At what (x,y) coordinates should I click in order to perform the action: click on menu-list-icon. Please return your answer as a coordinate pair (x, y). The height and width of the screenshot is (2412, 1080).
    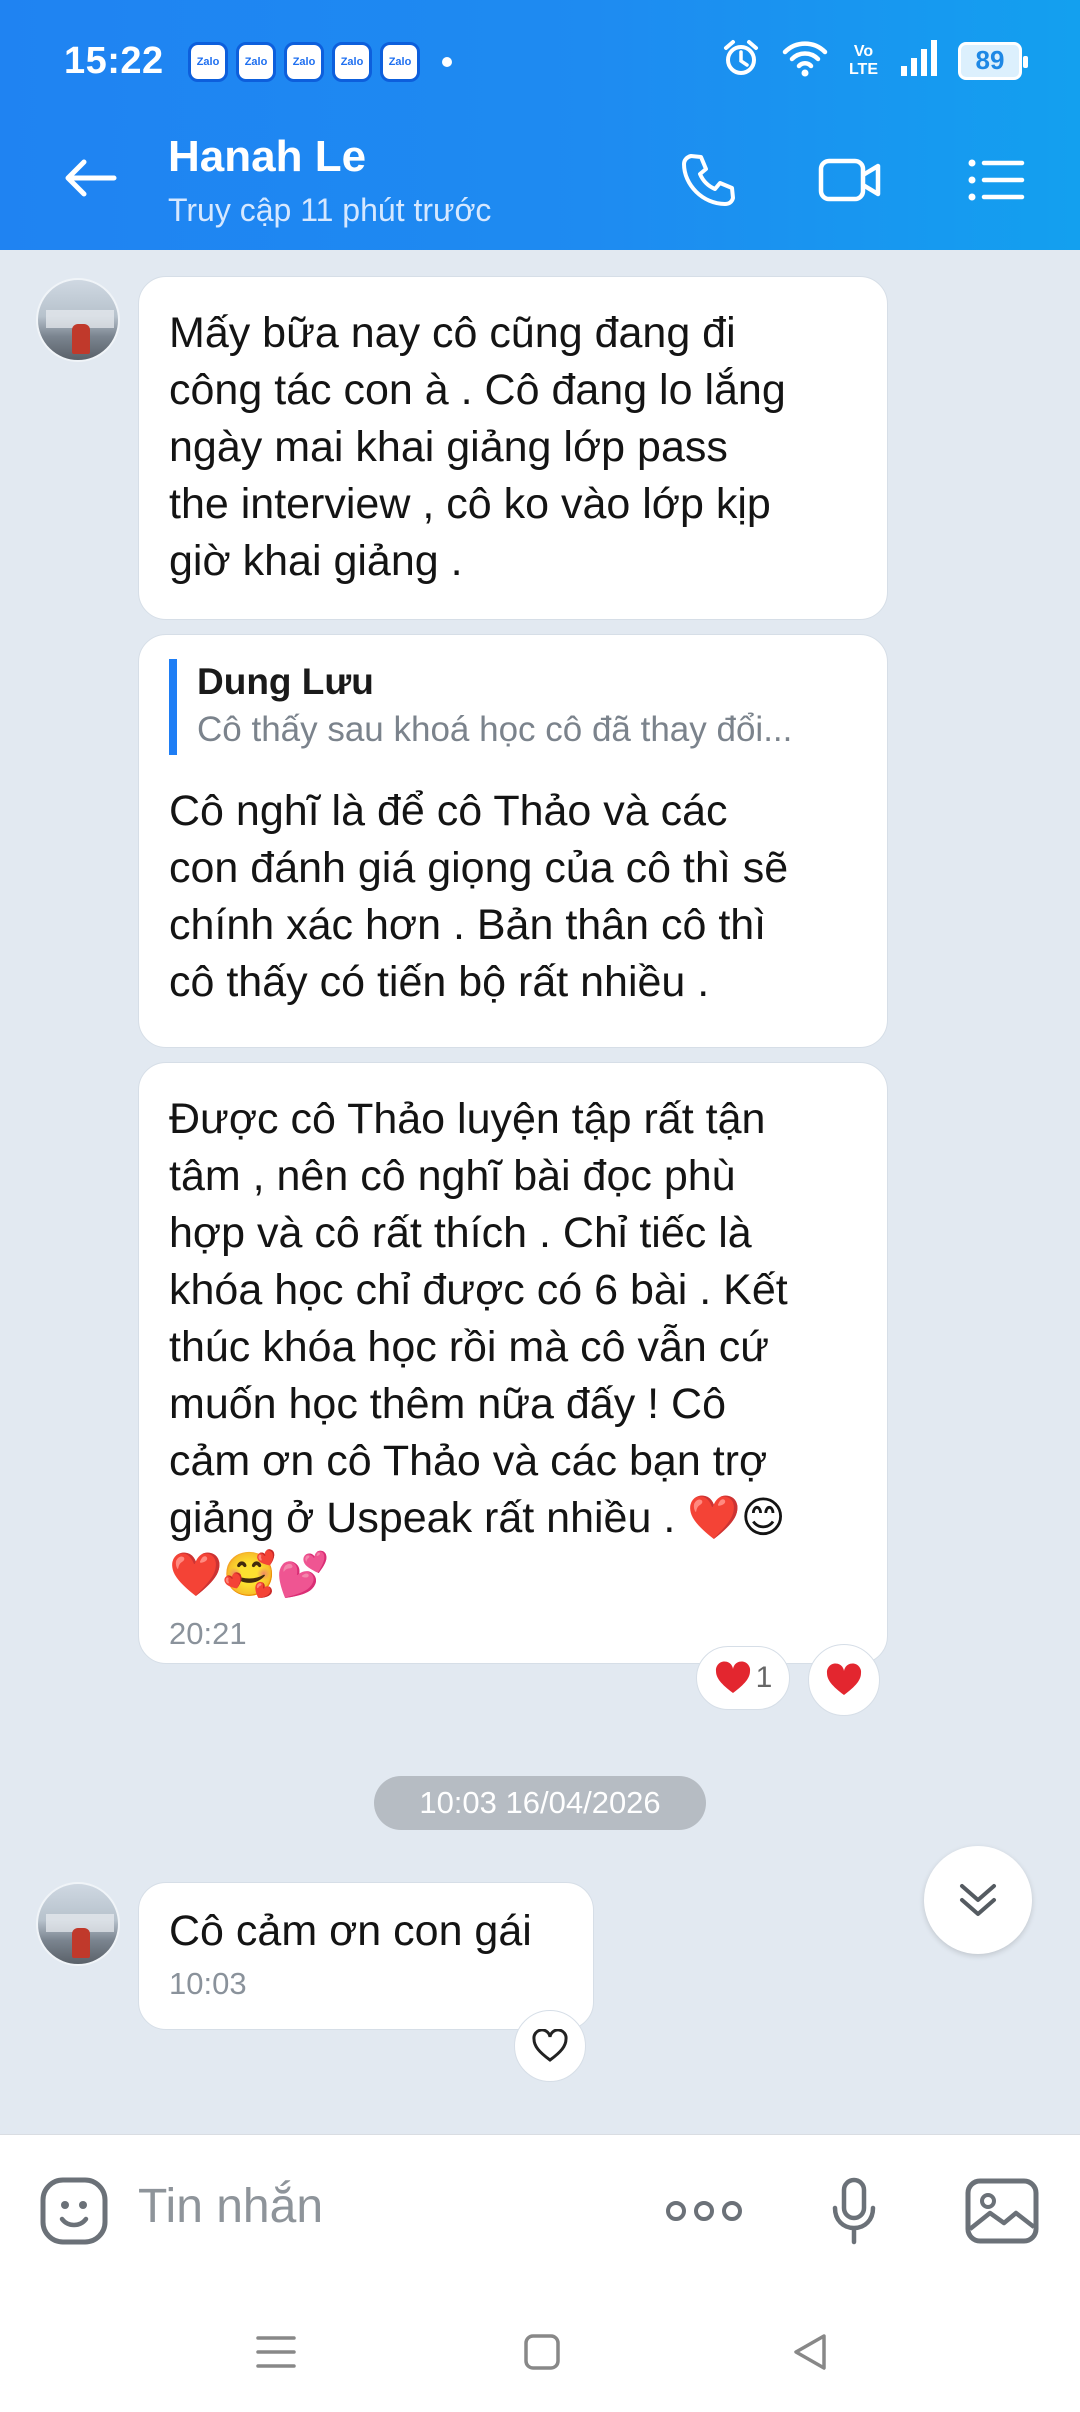
    Looking at the image, I should click on (996, 180).